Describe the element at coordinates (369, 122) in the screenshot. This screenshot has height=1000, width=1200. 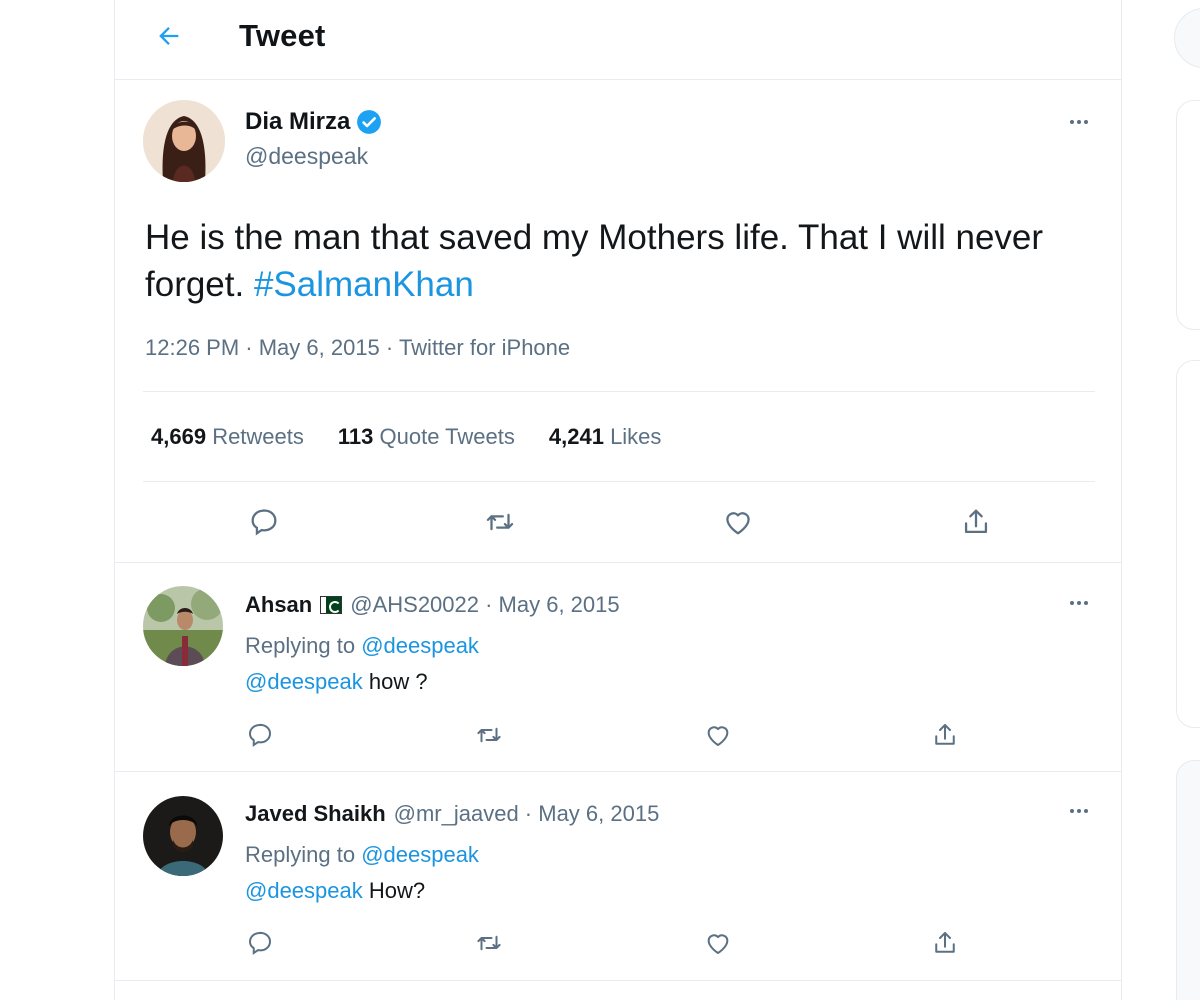
I see `verified-badge-icon` at that location.